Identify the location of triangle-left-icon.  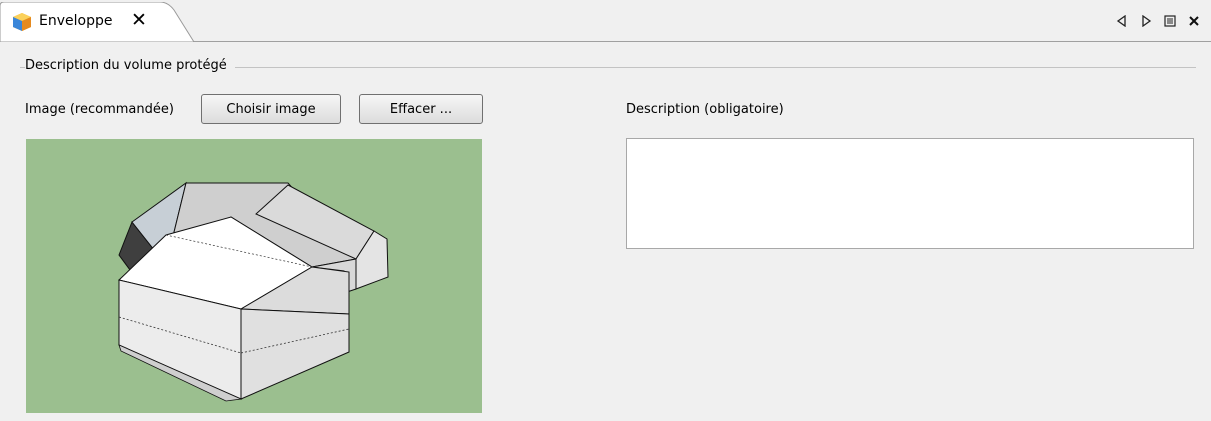
(1122, 21).